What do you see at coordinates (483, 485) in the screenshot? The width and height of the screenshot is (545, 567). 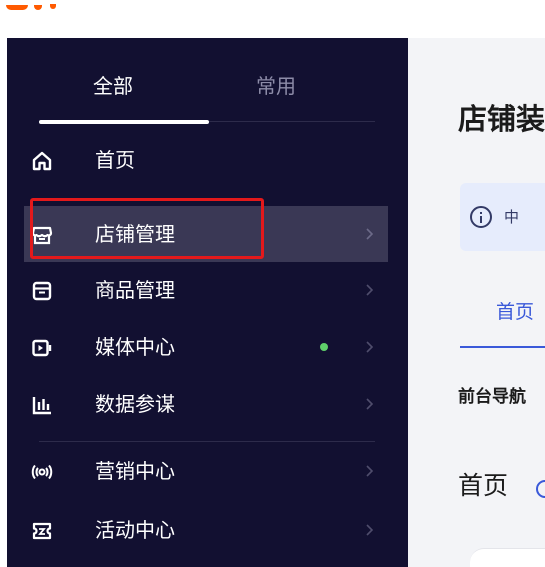 I see `section-heading: 首页` at bounding box center [483, 485].